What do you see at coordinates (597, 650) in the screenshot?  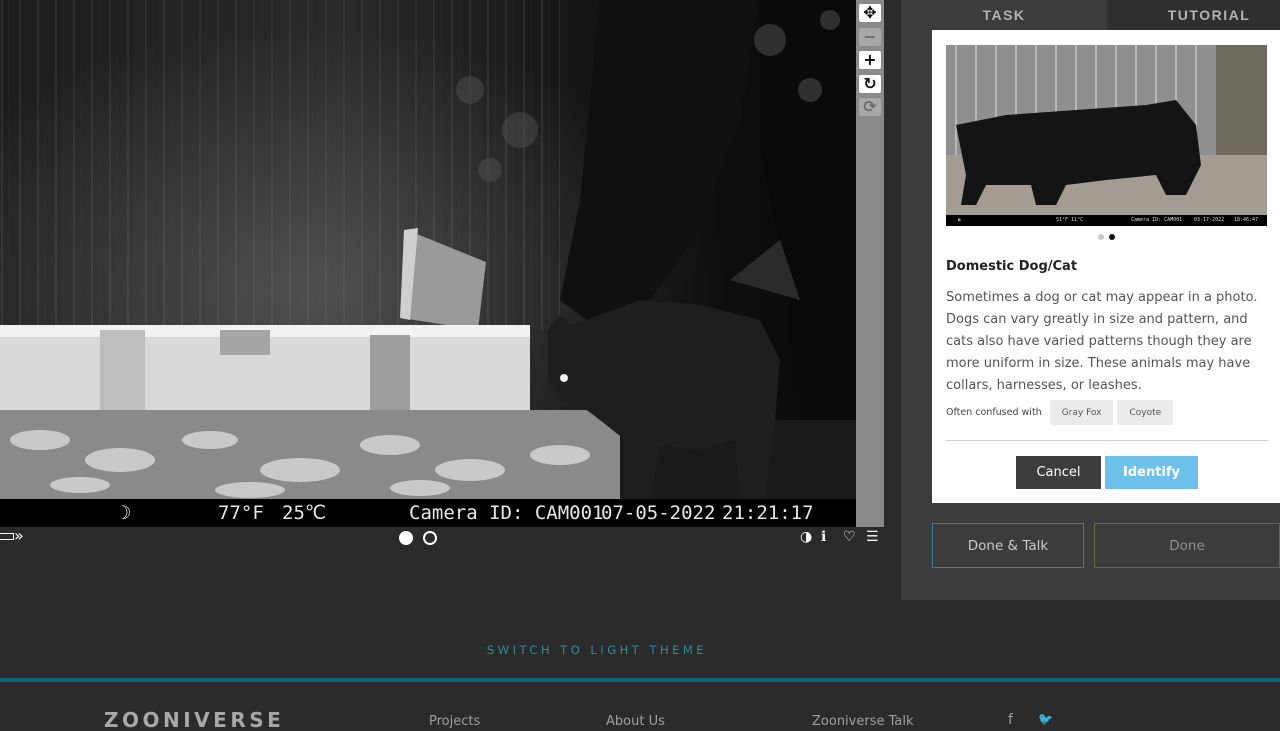 I see `switch-theme-link: SWITCH TO LIGHT THEME` at bounding box center [597, 650].